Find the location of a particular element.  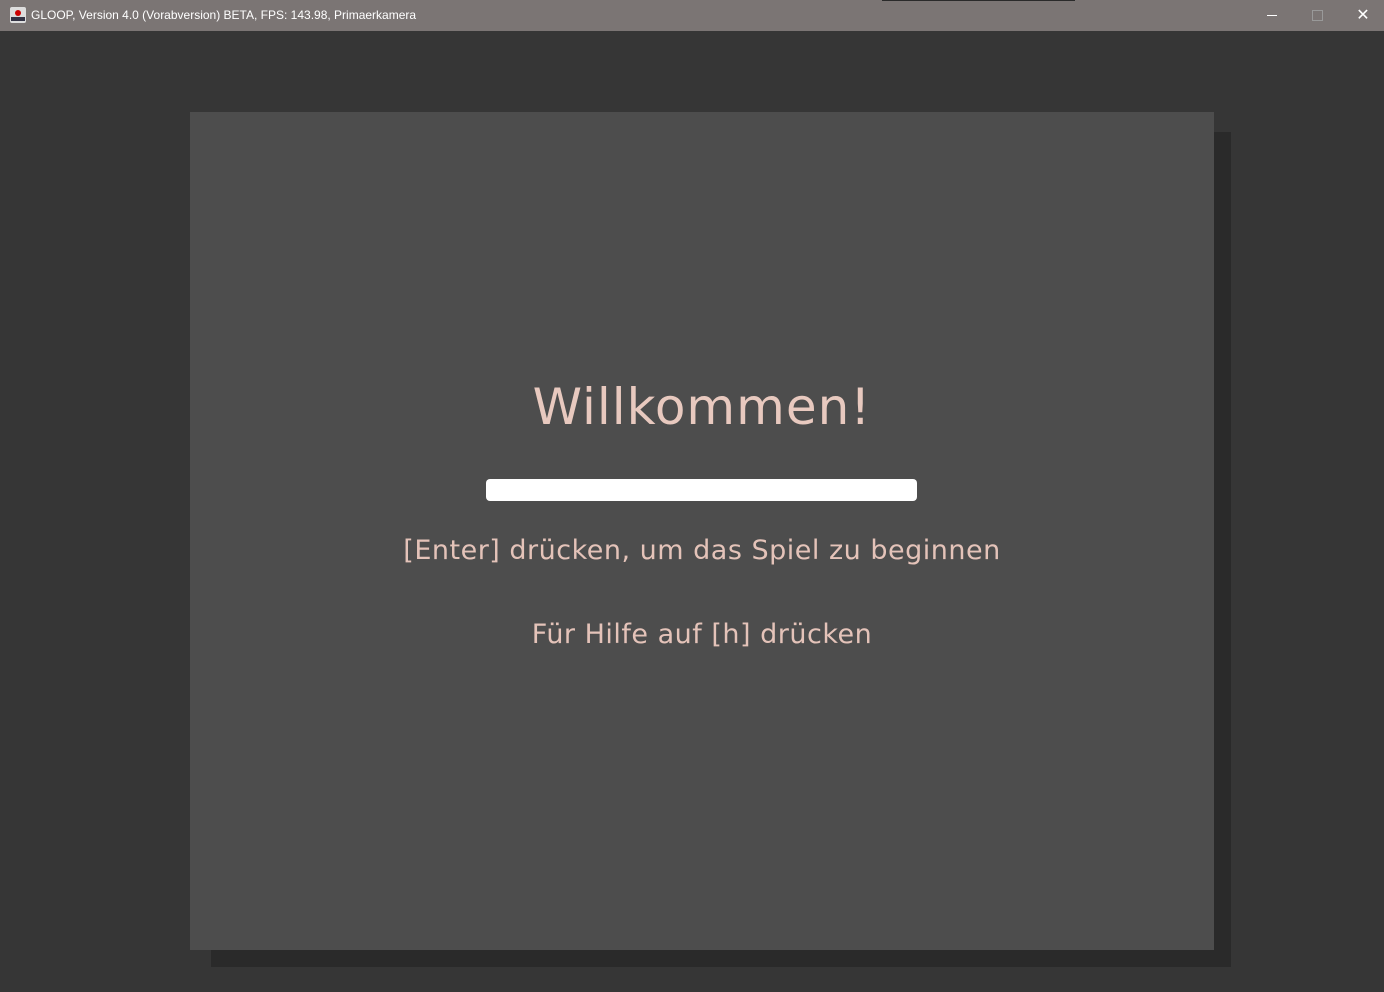

app-icon is located at coordinates (18, 15).